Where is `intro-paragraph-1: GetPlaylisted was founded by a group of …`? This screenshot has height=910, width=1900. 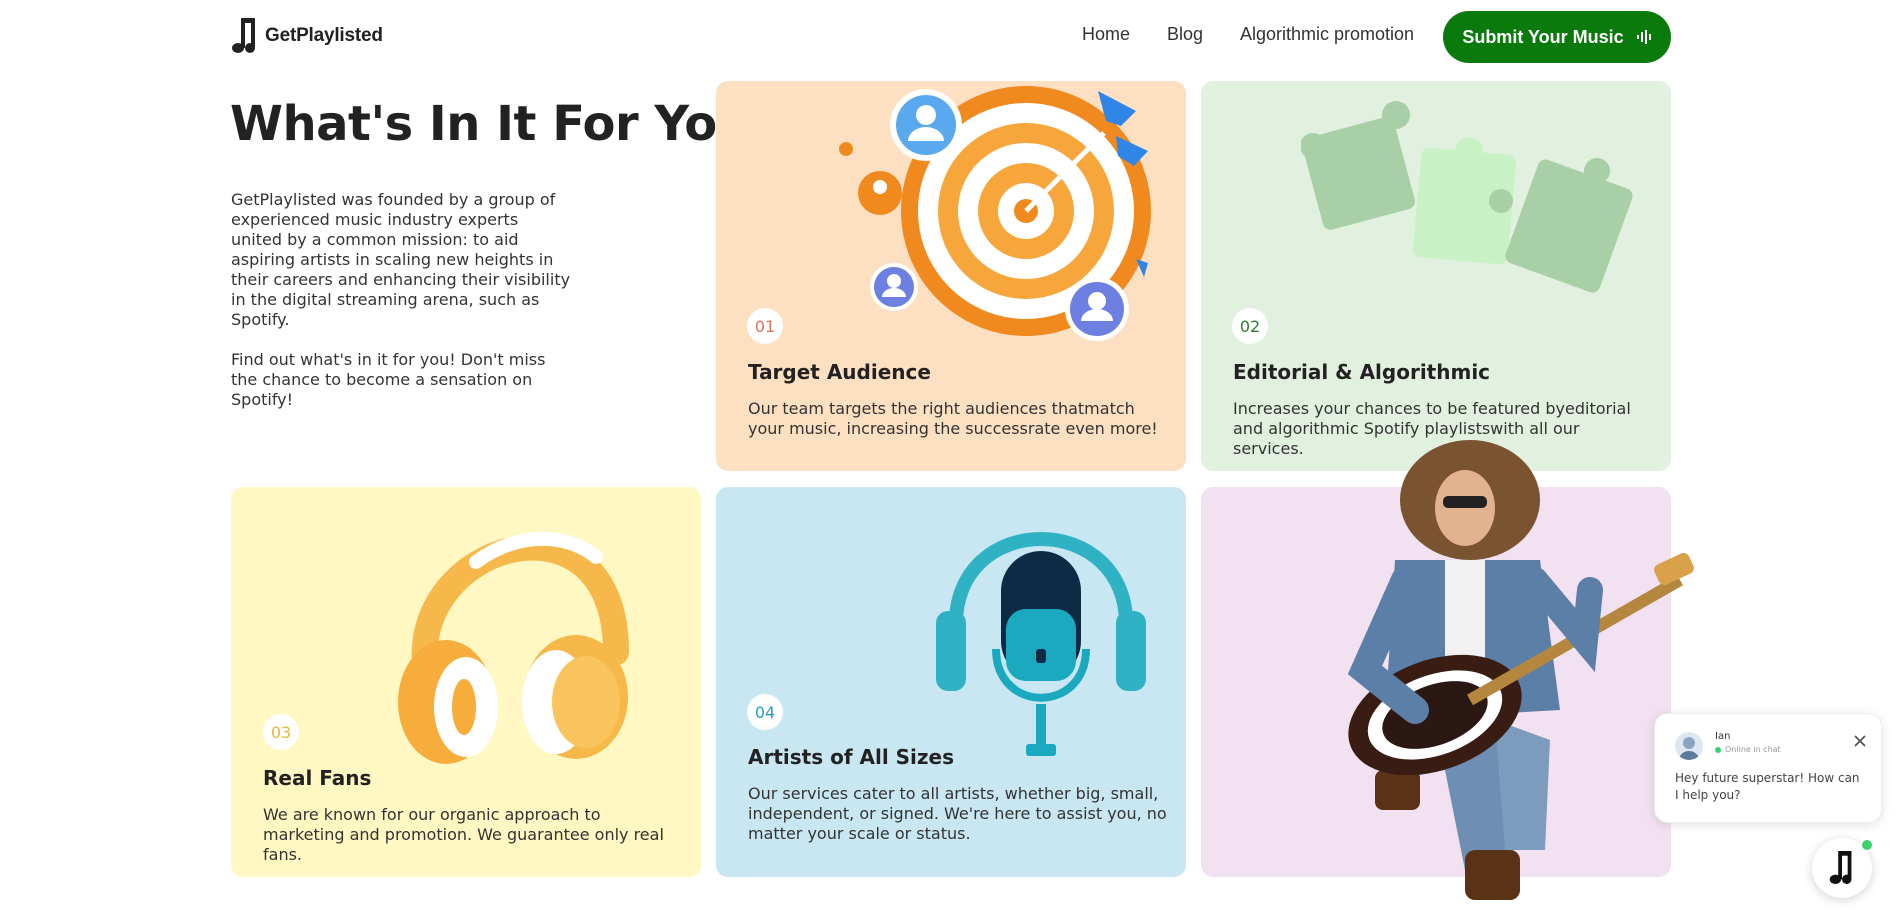
intro-paragraph-1: GetPlaylisted was founded by a group of … is located at coordinates (401, 259).